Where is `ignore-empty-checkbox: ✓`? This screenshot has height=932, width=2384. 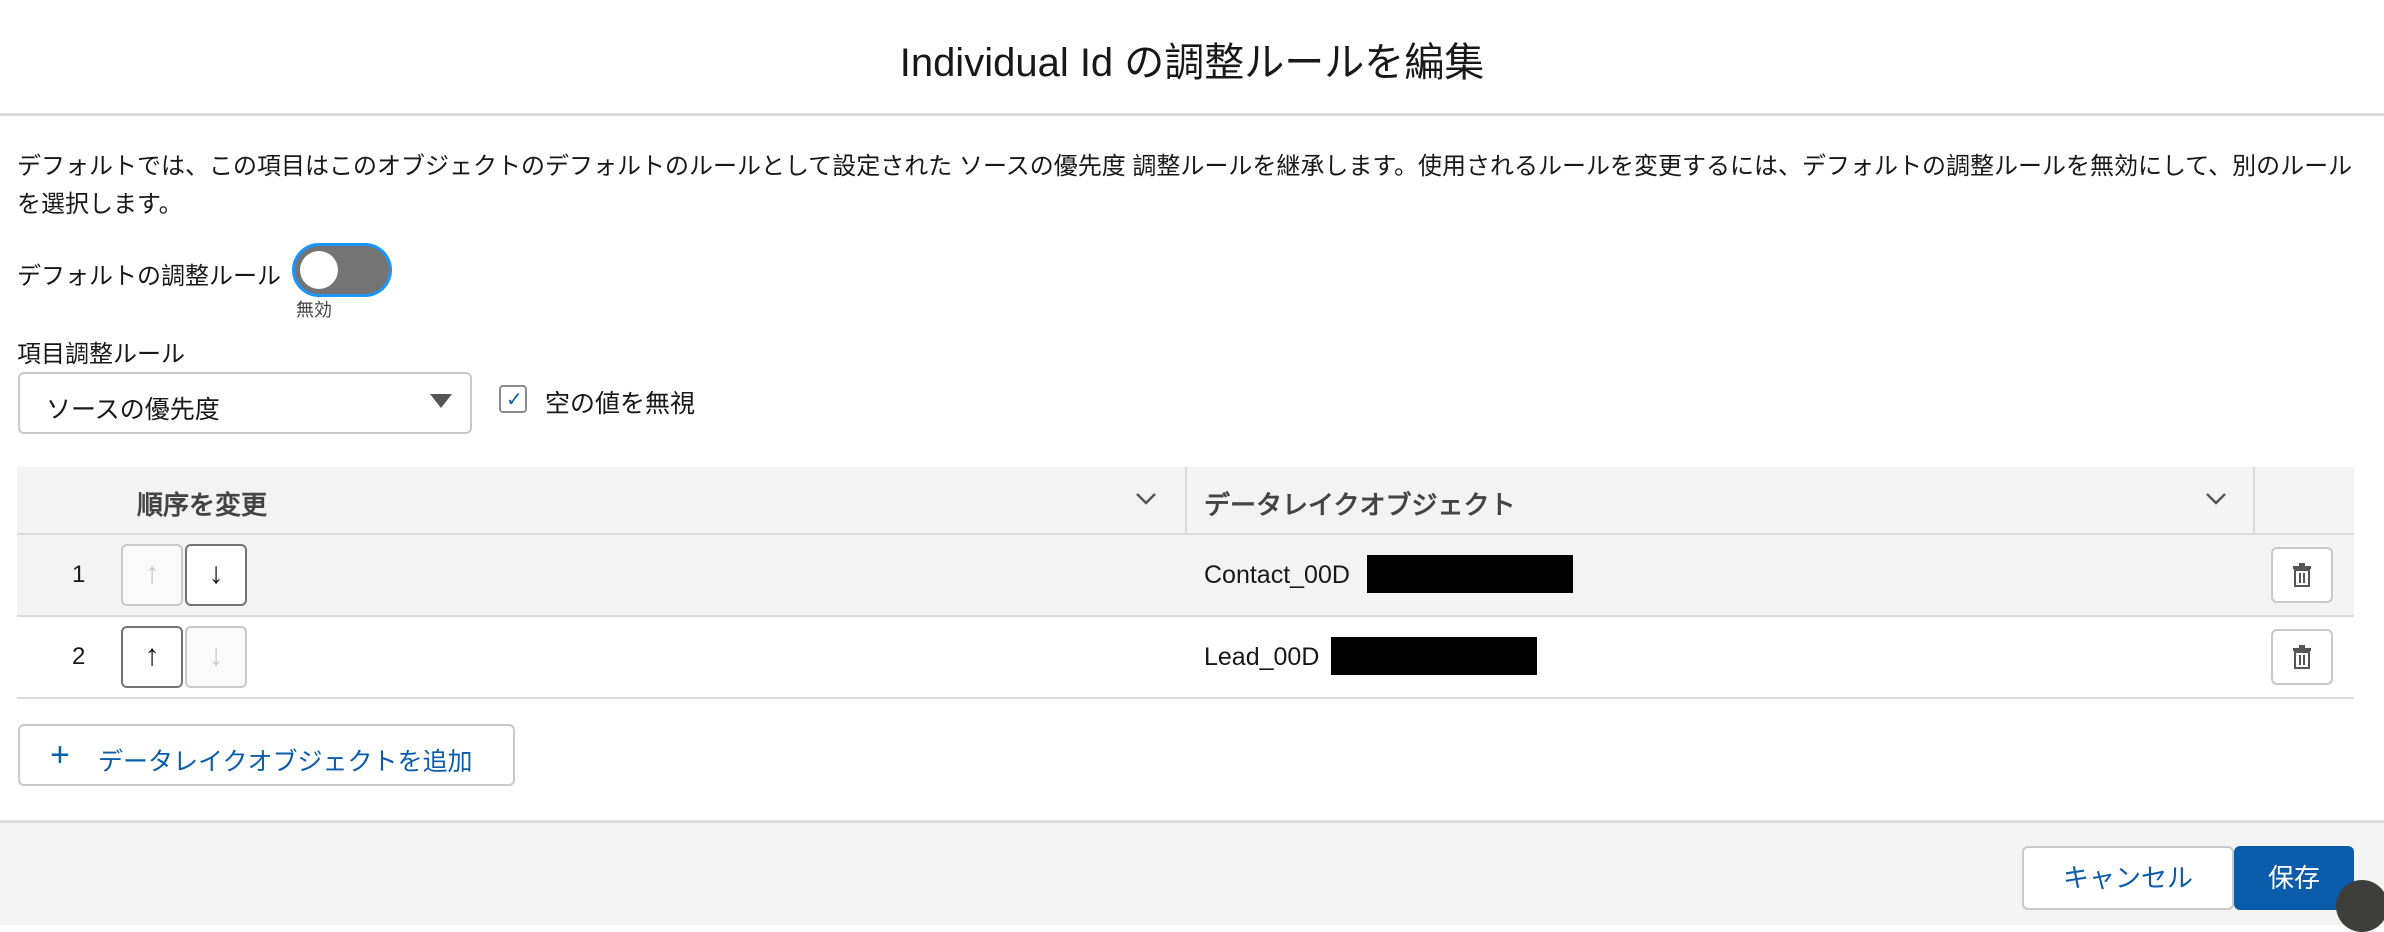 ignore-empty-checkbox: ✓ is located at coordinates (513, 399).